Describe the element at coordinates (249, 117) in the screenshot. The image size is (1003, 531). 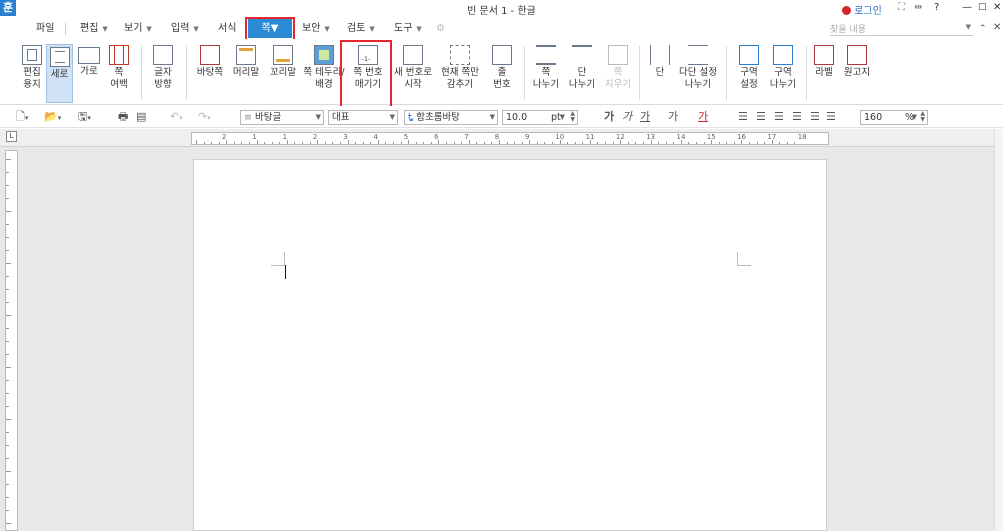
I see `style-icon: ≡` at that location.